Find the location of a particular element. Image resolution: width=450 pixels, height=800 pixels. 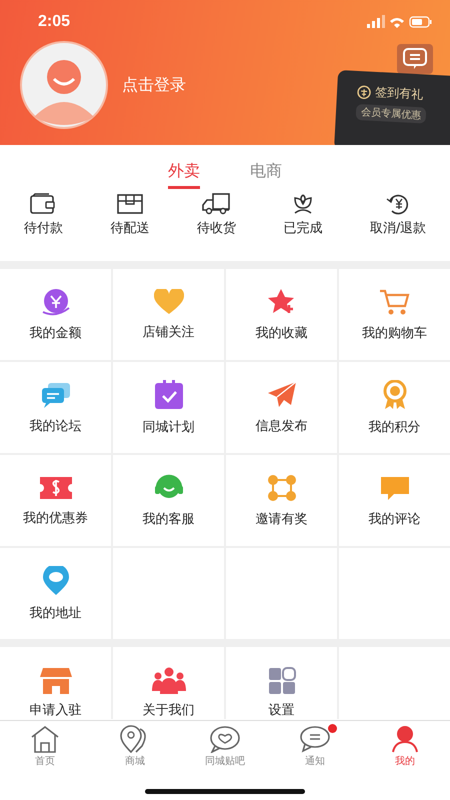

category-tab: 外卖 is located at coordinates (184, 173).